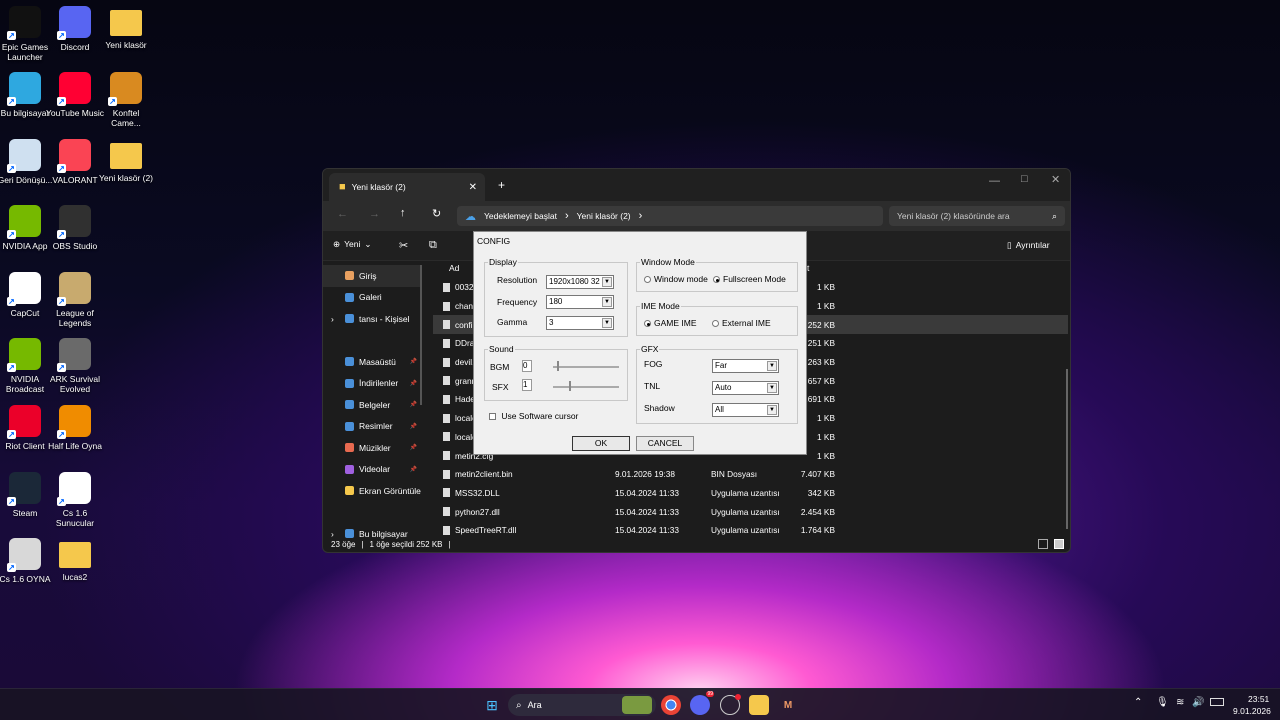 This screenshot has width=1280, height=720. Describe the element at coordinates (473, 187) in the screenshot. I see `close-tab-icon: ✕` at that location.